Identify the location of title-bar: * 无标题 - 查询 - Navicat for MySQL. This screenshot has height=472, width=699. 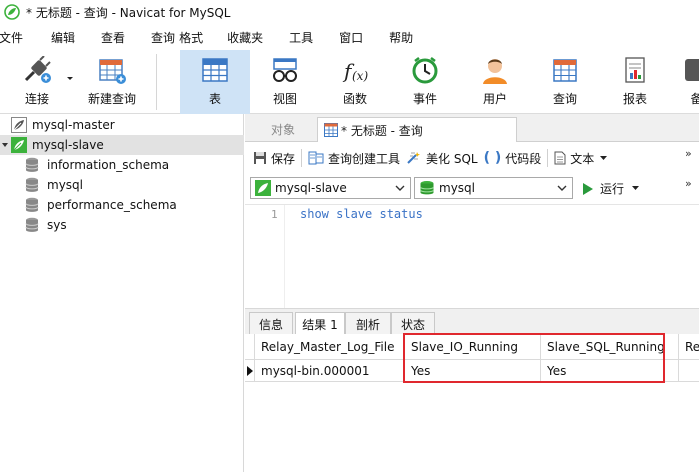
(349, 12).